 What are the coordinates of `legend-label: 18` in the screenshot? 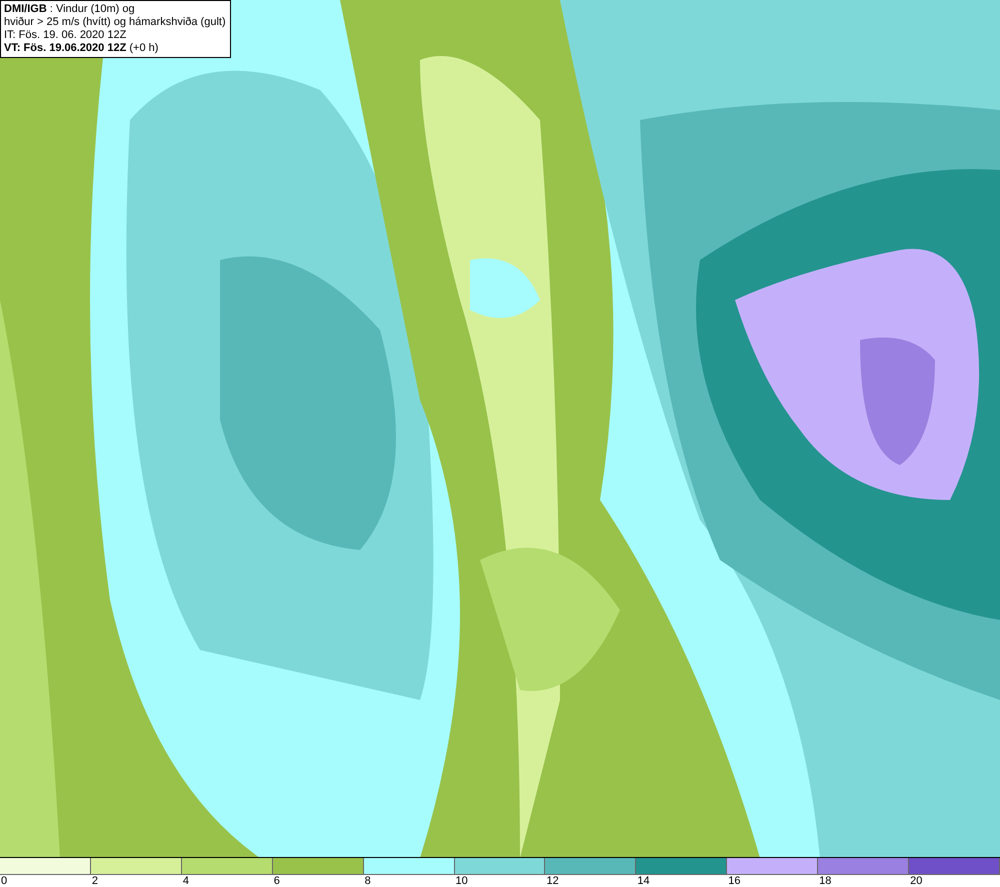 It's located at (825, 881).